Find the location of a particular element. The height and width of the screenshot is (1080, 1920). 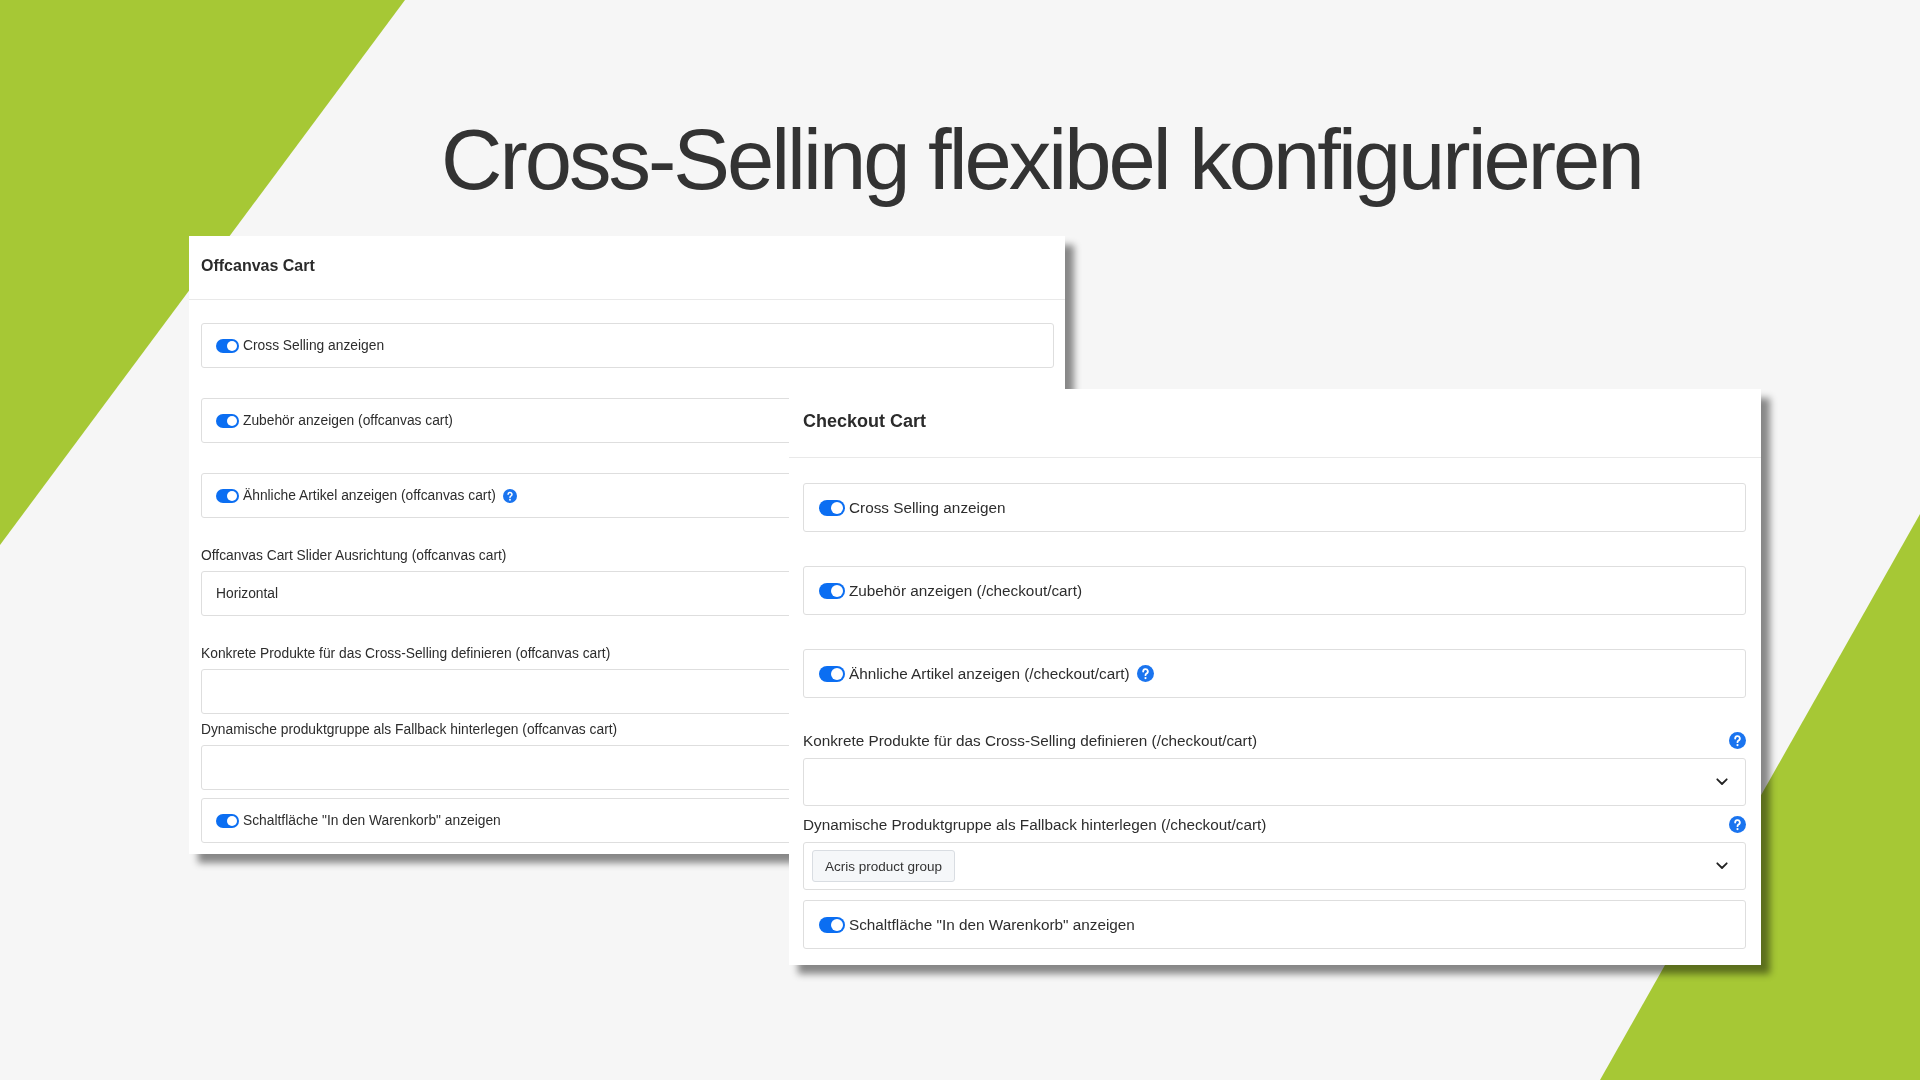

select-field: Acris product group is located at coordinates (1274, 866).